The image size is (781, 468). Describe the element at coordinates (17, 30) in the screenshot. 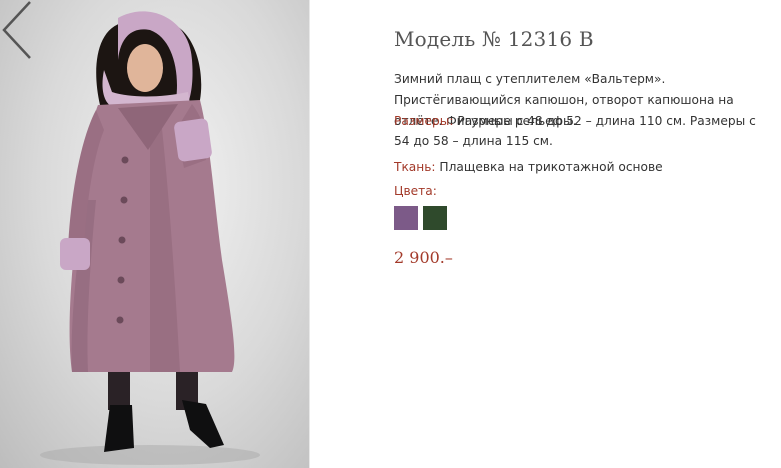

I see `chevron-left-icon` at that location.